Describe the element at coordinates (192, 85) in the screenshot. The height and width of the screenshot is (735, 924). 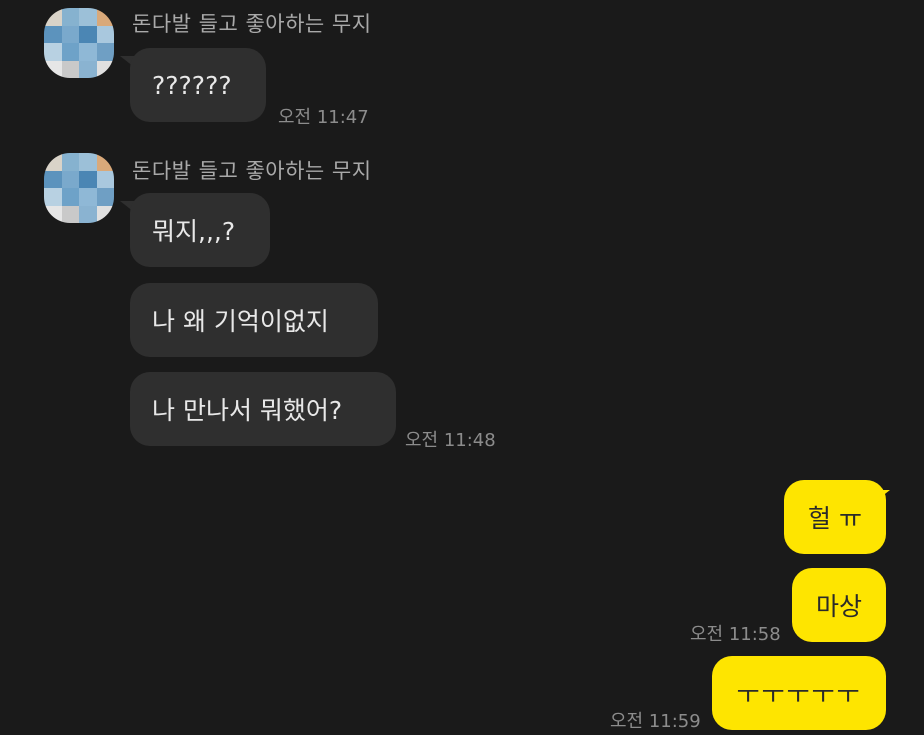
I see `message-text: ??????` at that location.